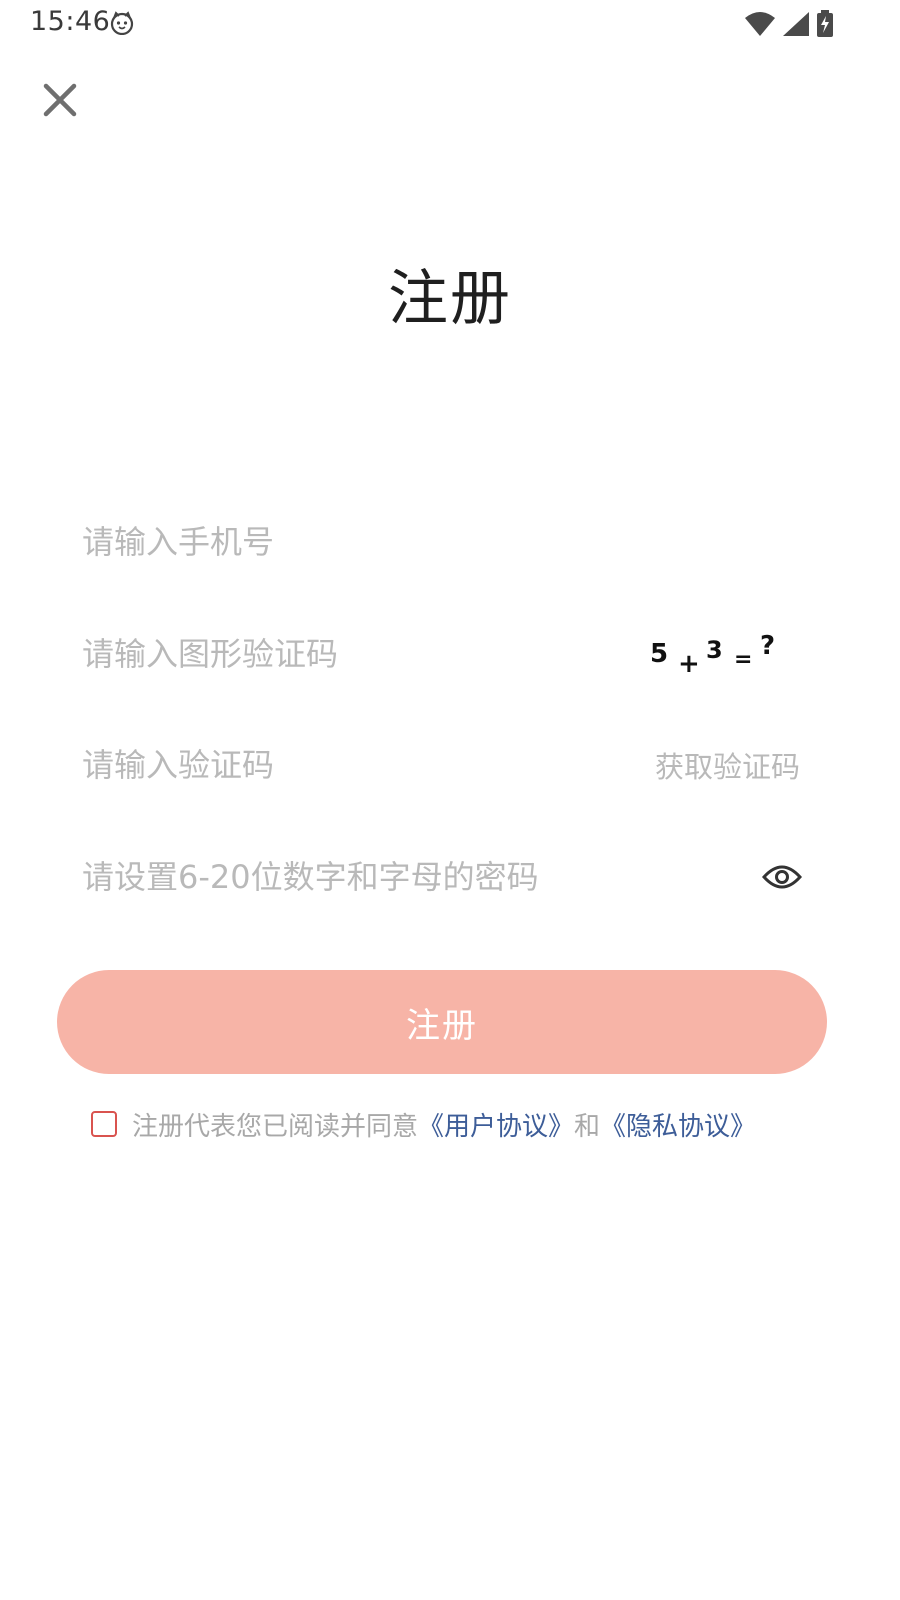 The height and width of the screenshot is (1600, 900). Describe the element at coordinates (796, 24) in the screenshot. I see `cell-signal-icon` at that location.